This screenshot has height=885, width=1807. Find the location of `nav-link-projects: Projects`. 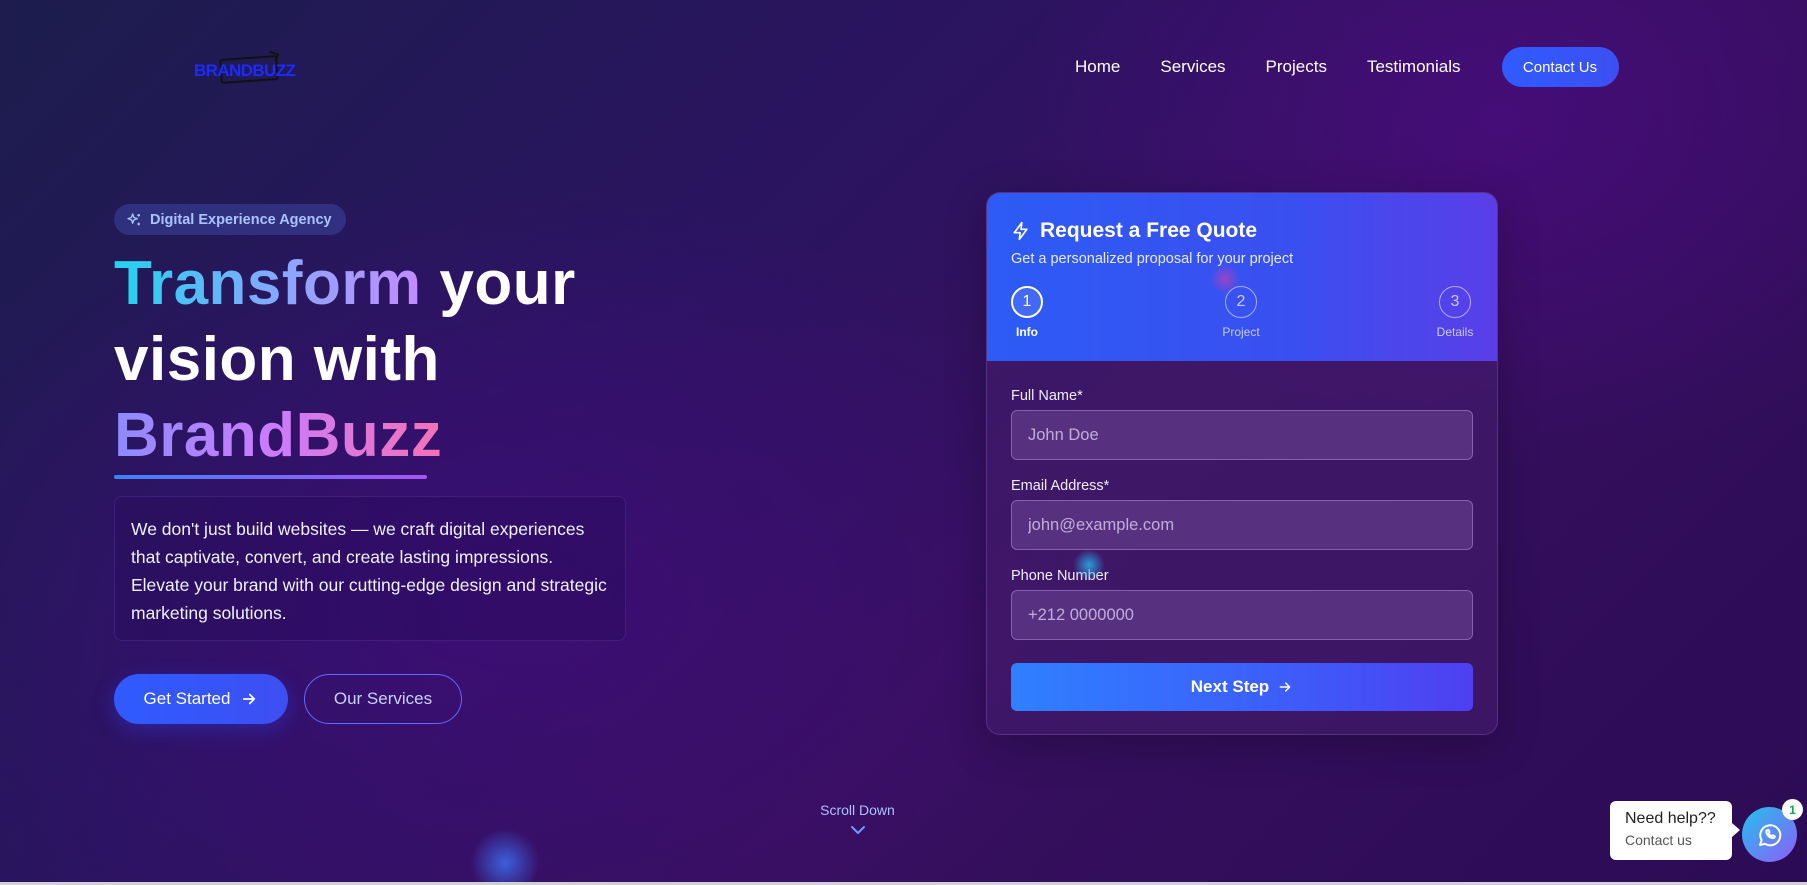

nav-link-projects: Projects is located at coordinates (1296, 67).